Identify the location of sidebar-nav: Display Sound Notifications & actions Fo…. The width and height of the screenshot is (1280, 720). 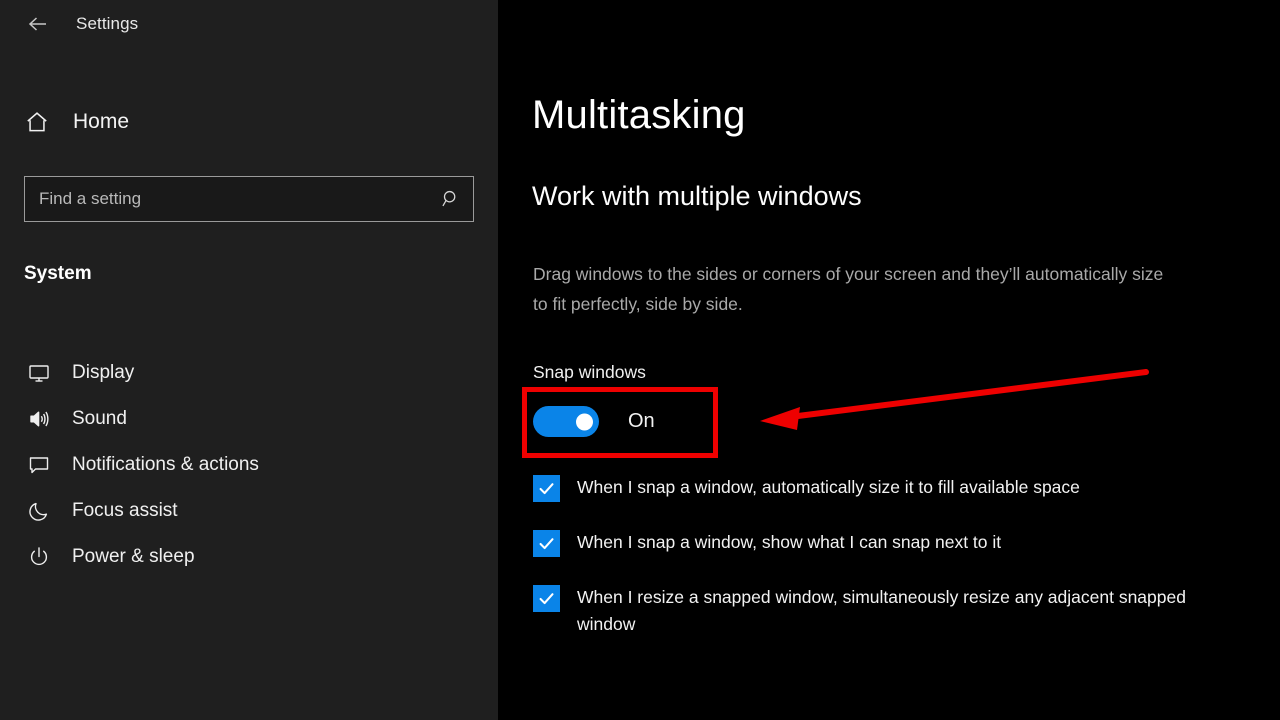
(249, 465).